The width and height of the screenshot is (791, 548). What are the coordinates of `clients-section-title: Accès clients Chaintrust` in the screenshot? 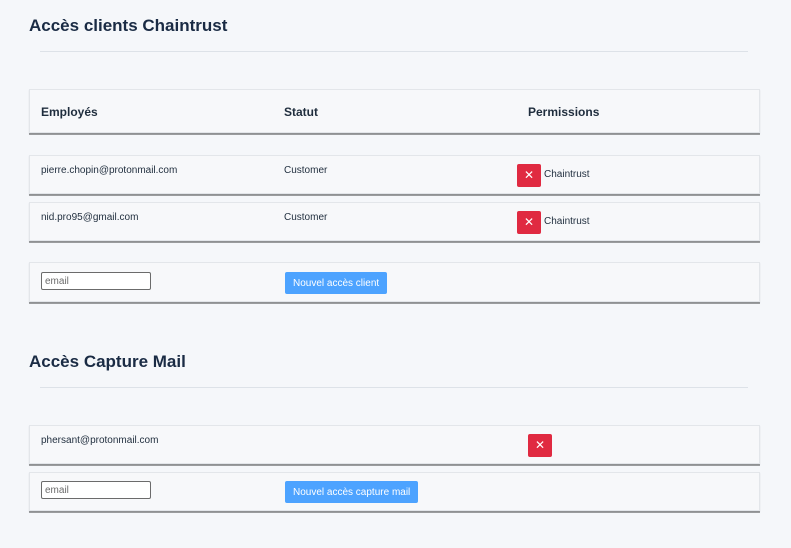 It's located at (128, 25).